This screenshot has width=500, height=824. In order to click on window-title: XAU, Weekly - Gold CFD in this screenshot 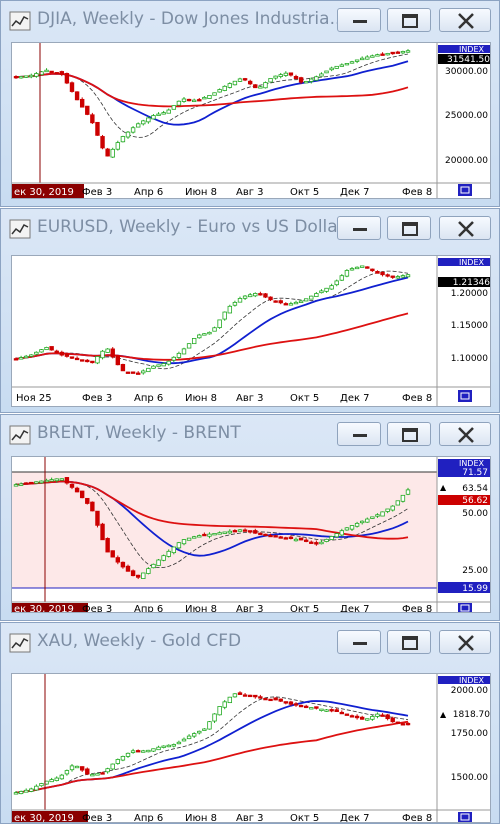, I will do `click(139, 641)`.